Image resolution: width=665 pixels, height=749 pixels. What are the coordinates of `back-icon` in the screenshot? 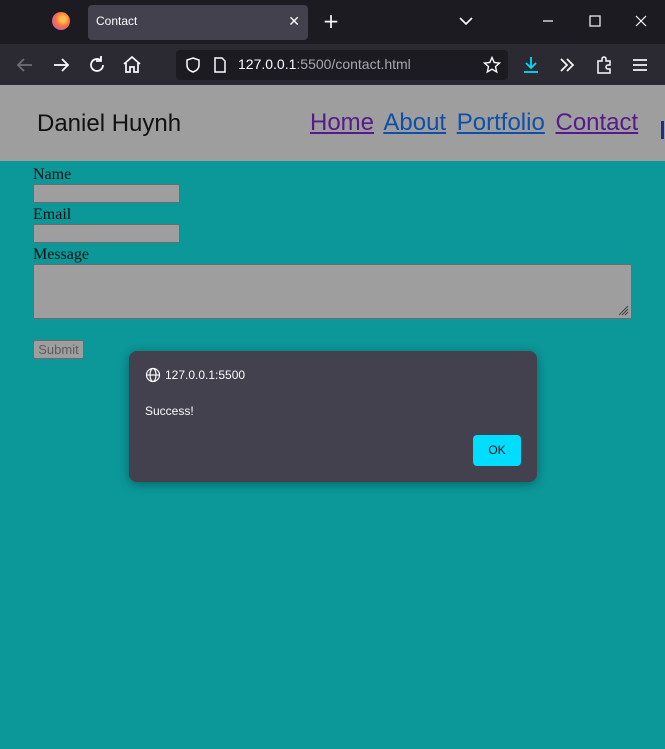 It's located at (25, 65).